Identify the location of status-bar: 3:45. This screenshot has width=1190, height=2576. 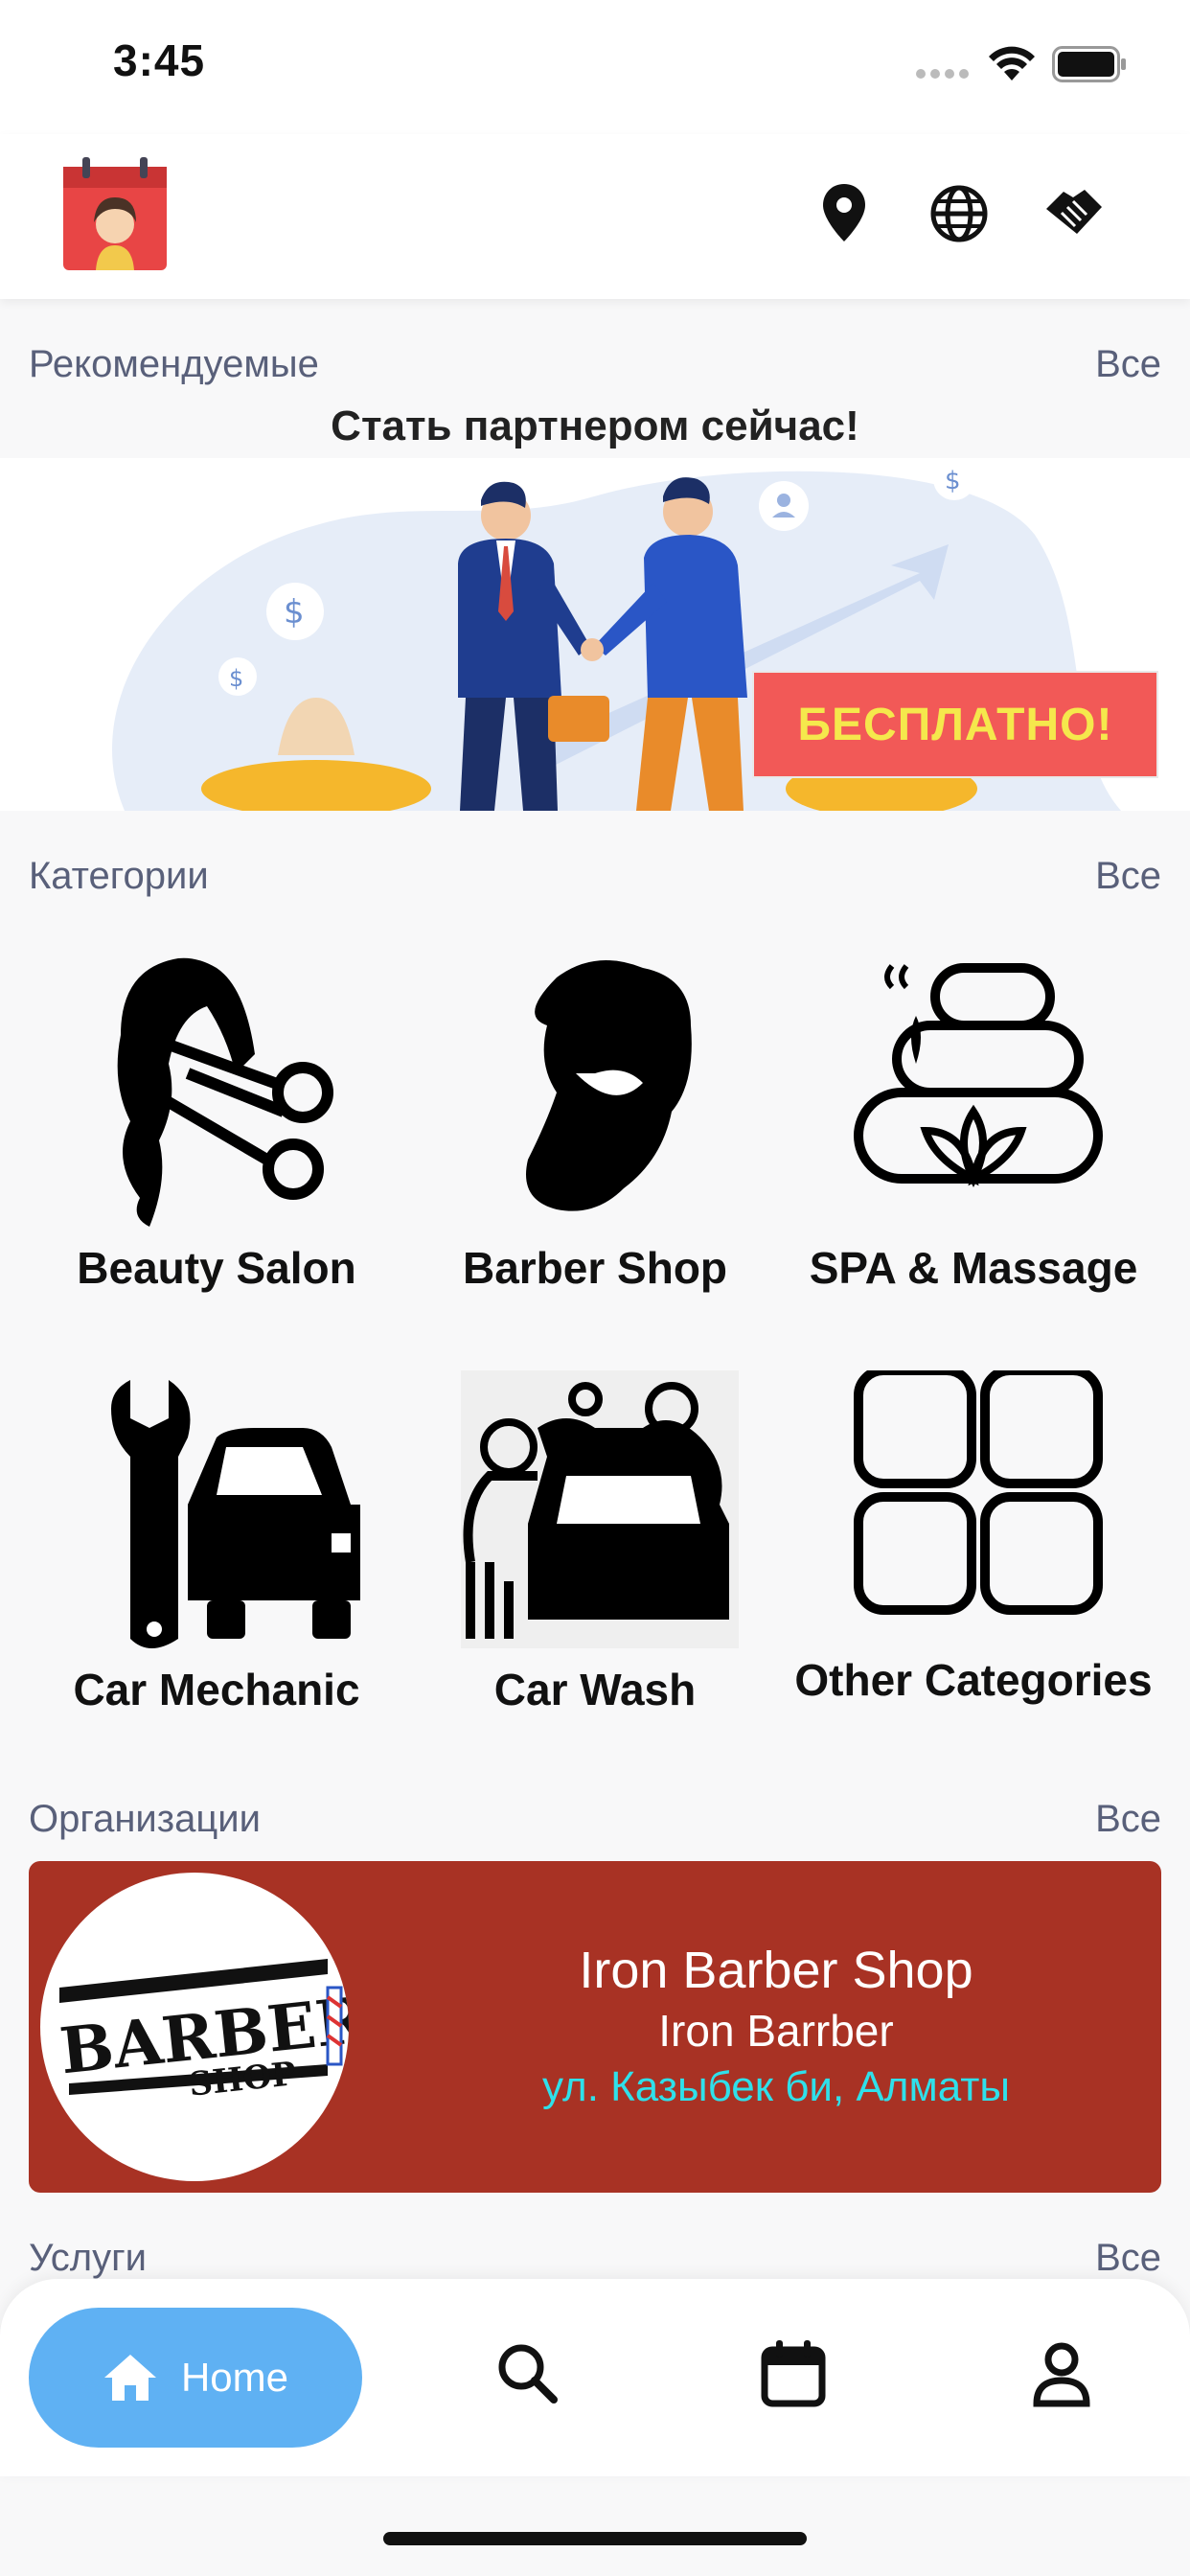
(595, 67).